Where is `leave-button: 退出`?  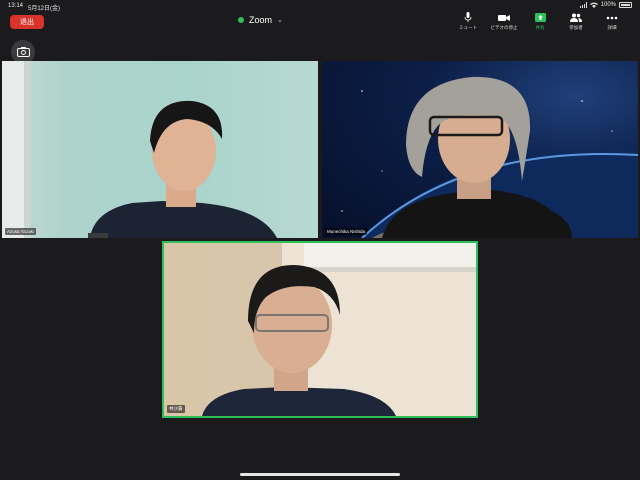 leave-button: 退出 is located at coordinates (27, 22).